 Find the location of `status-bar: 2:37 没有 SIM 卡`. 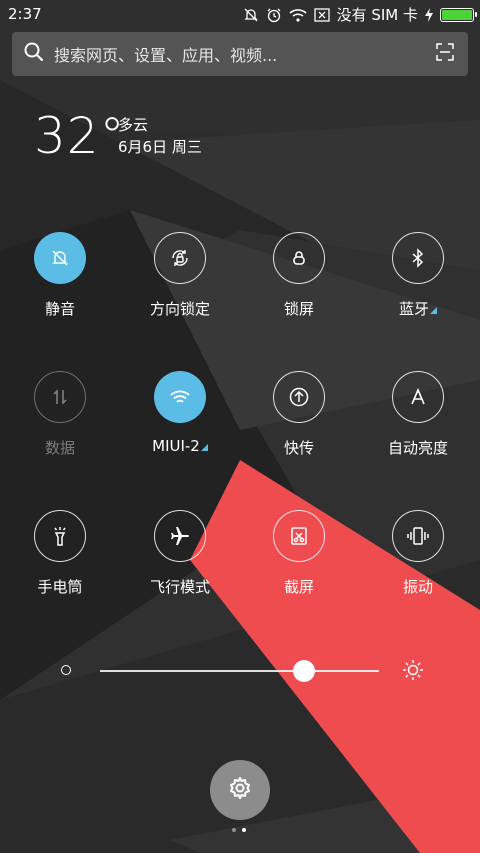

status-bar: 2:37 没有 SIM 卡 is located at coordinates (240, 14).